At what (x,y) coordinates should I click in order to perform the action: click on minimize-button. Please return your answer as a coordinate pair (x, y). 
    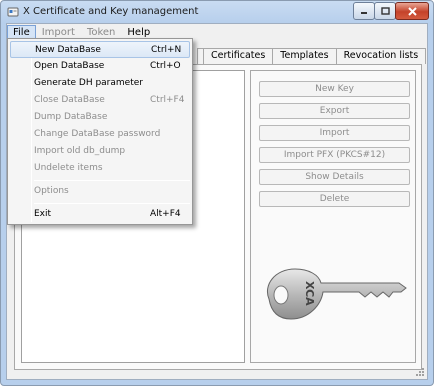
    Looking at the image, I should click on (364, 11).